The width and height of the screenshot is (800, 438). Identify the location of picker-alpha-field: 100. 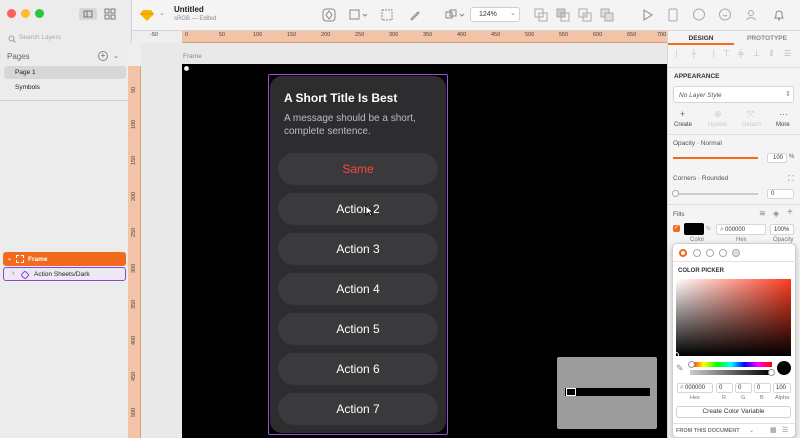
(782, 388).